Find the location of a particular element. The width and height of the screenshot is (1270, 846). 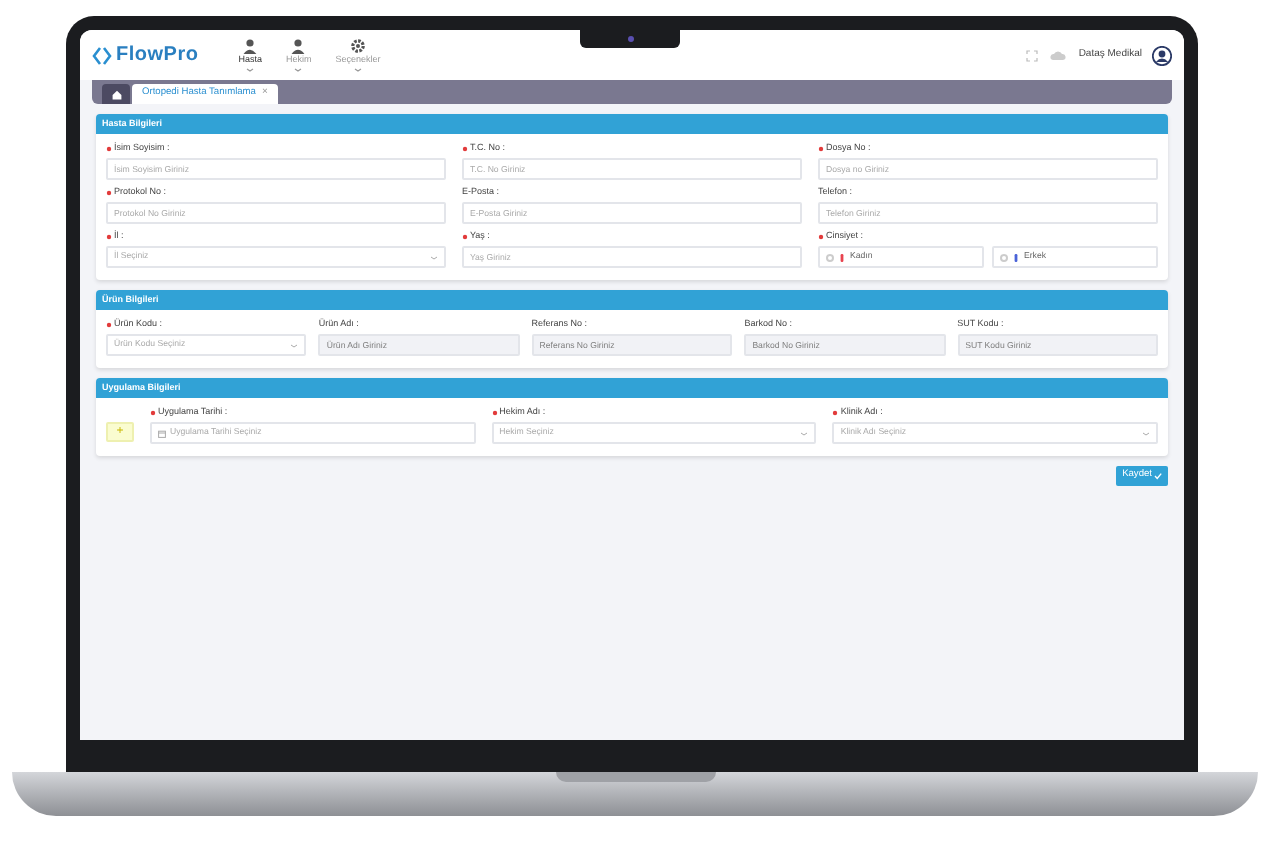

check-icon is located at coordinates (1158, 476).